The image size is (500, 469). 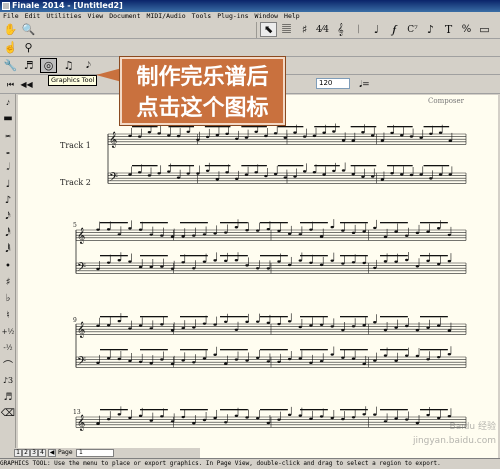 What do you see at coordinates (28, 65) in the screenshot?
I see `mirror-tool-icon: ♬` at bounding box center [28, 65].